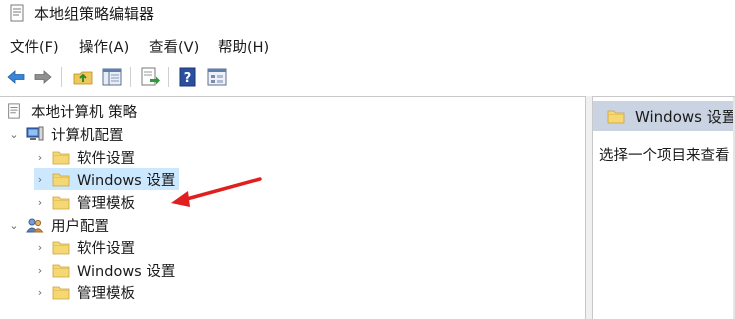  I want to click on users-icon, so click(35, 225).